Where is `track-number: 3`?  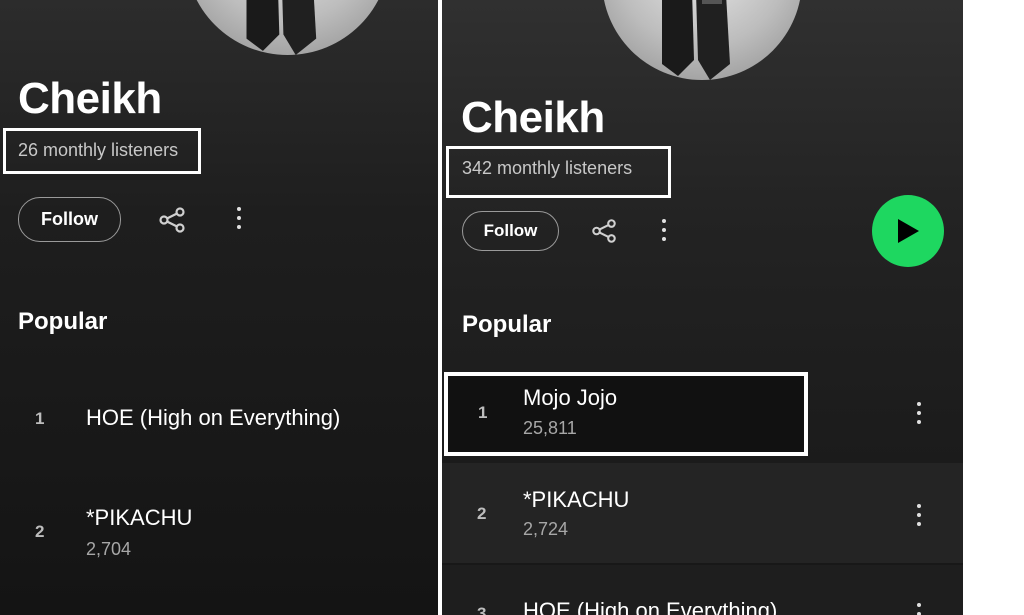
track-number: 3 is located at coordinates (482, 609).